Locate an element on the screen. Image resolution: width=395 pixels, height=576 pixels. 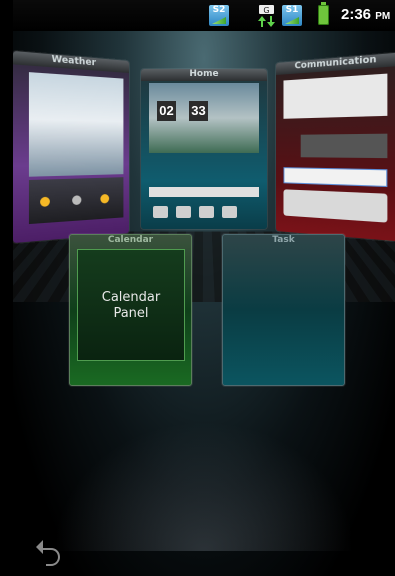
home-search-bar is located at coordinates (204, 192).